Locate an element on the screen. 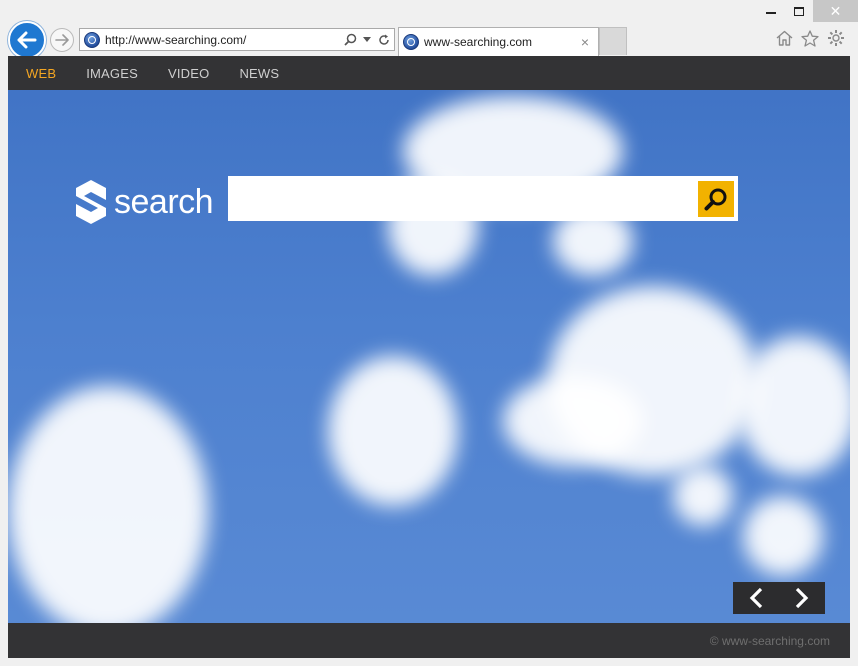 The height and width of the screenshot is (666, 858). background-slider-controls is located at coordinates (779, 598).